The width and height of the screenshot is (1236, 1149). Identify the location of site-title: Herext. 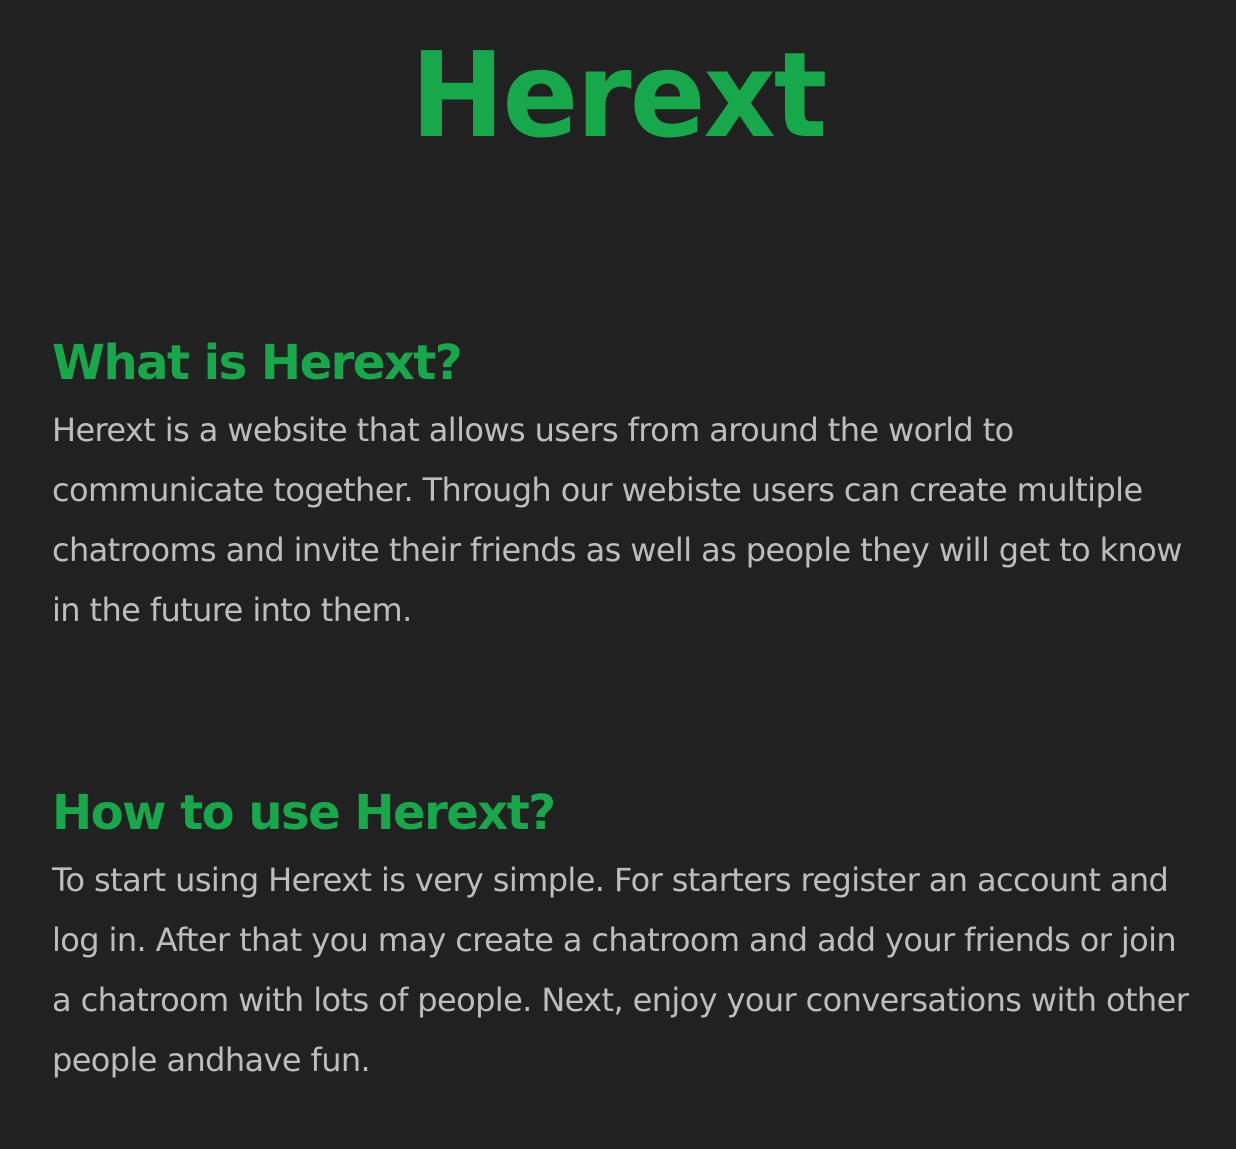
(619, 96).